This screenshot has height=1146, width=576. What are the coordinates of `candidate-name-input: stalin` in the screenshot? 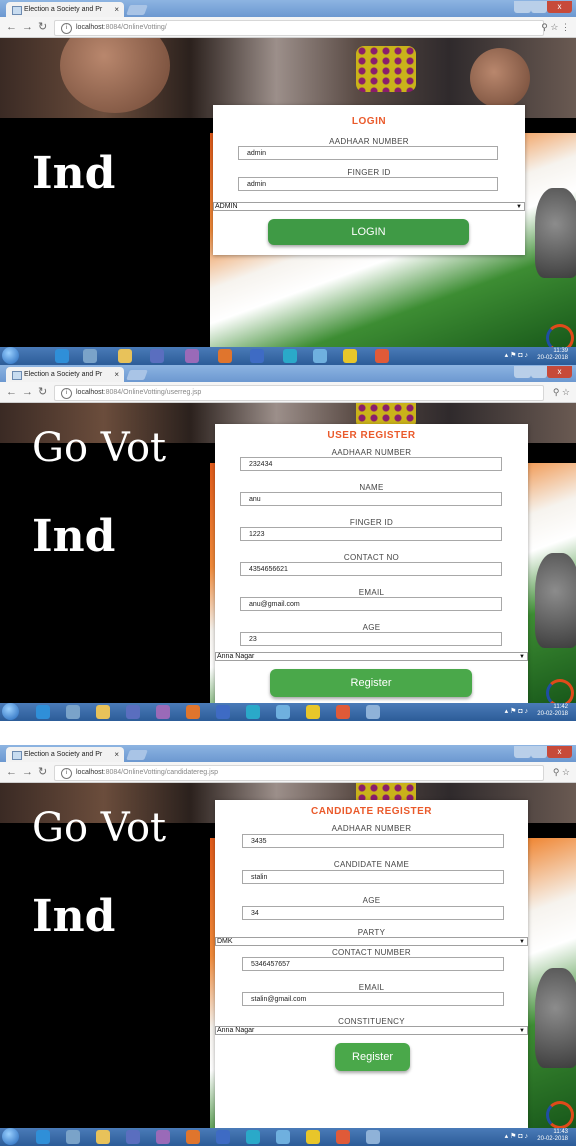 It's located at (373, 877).